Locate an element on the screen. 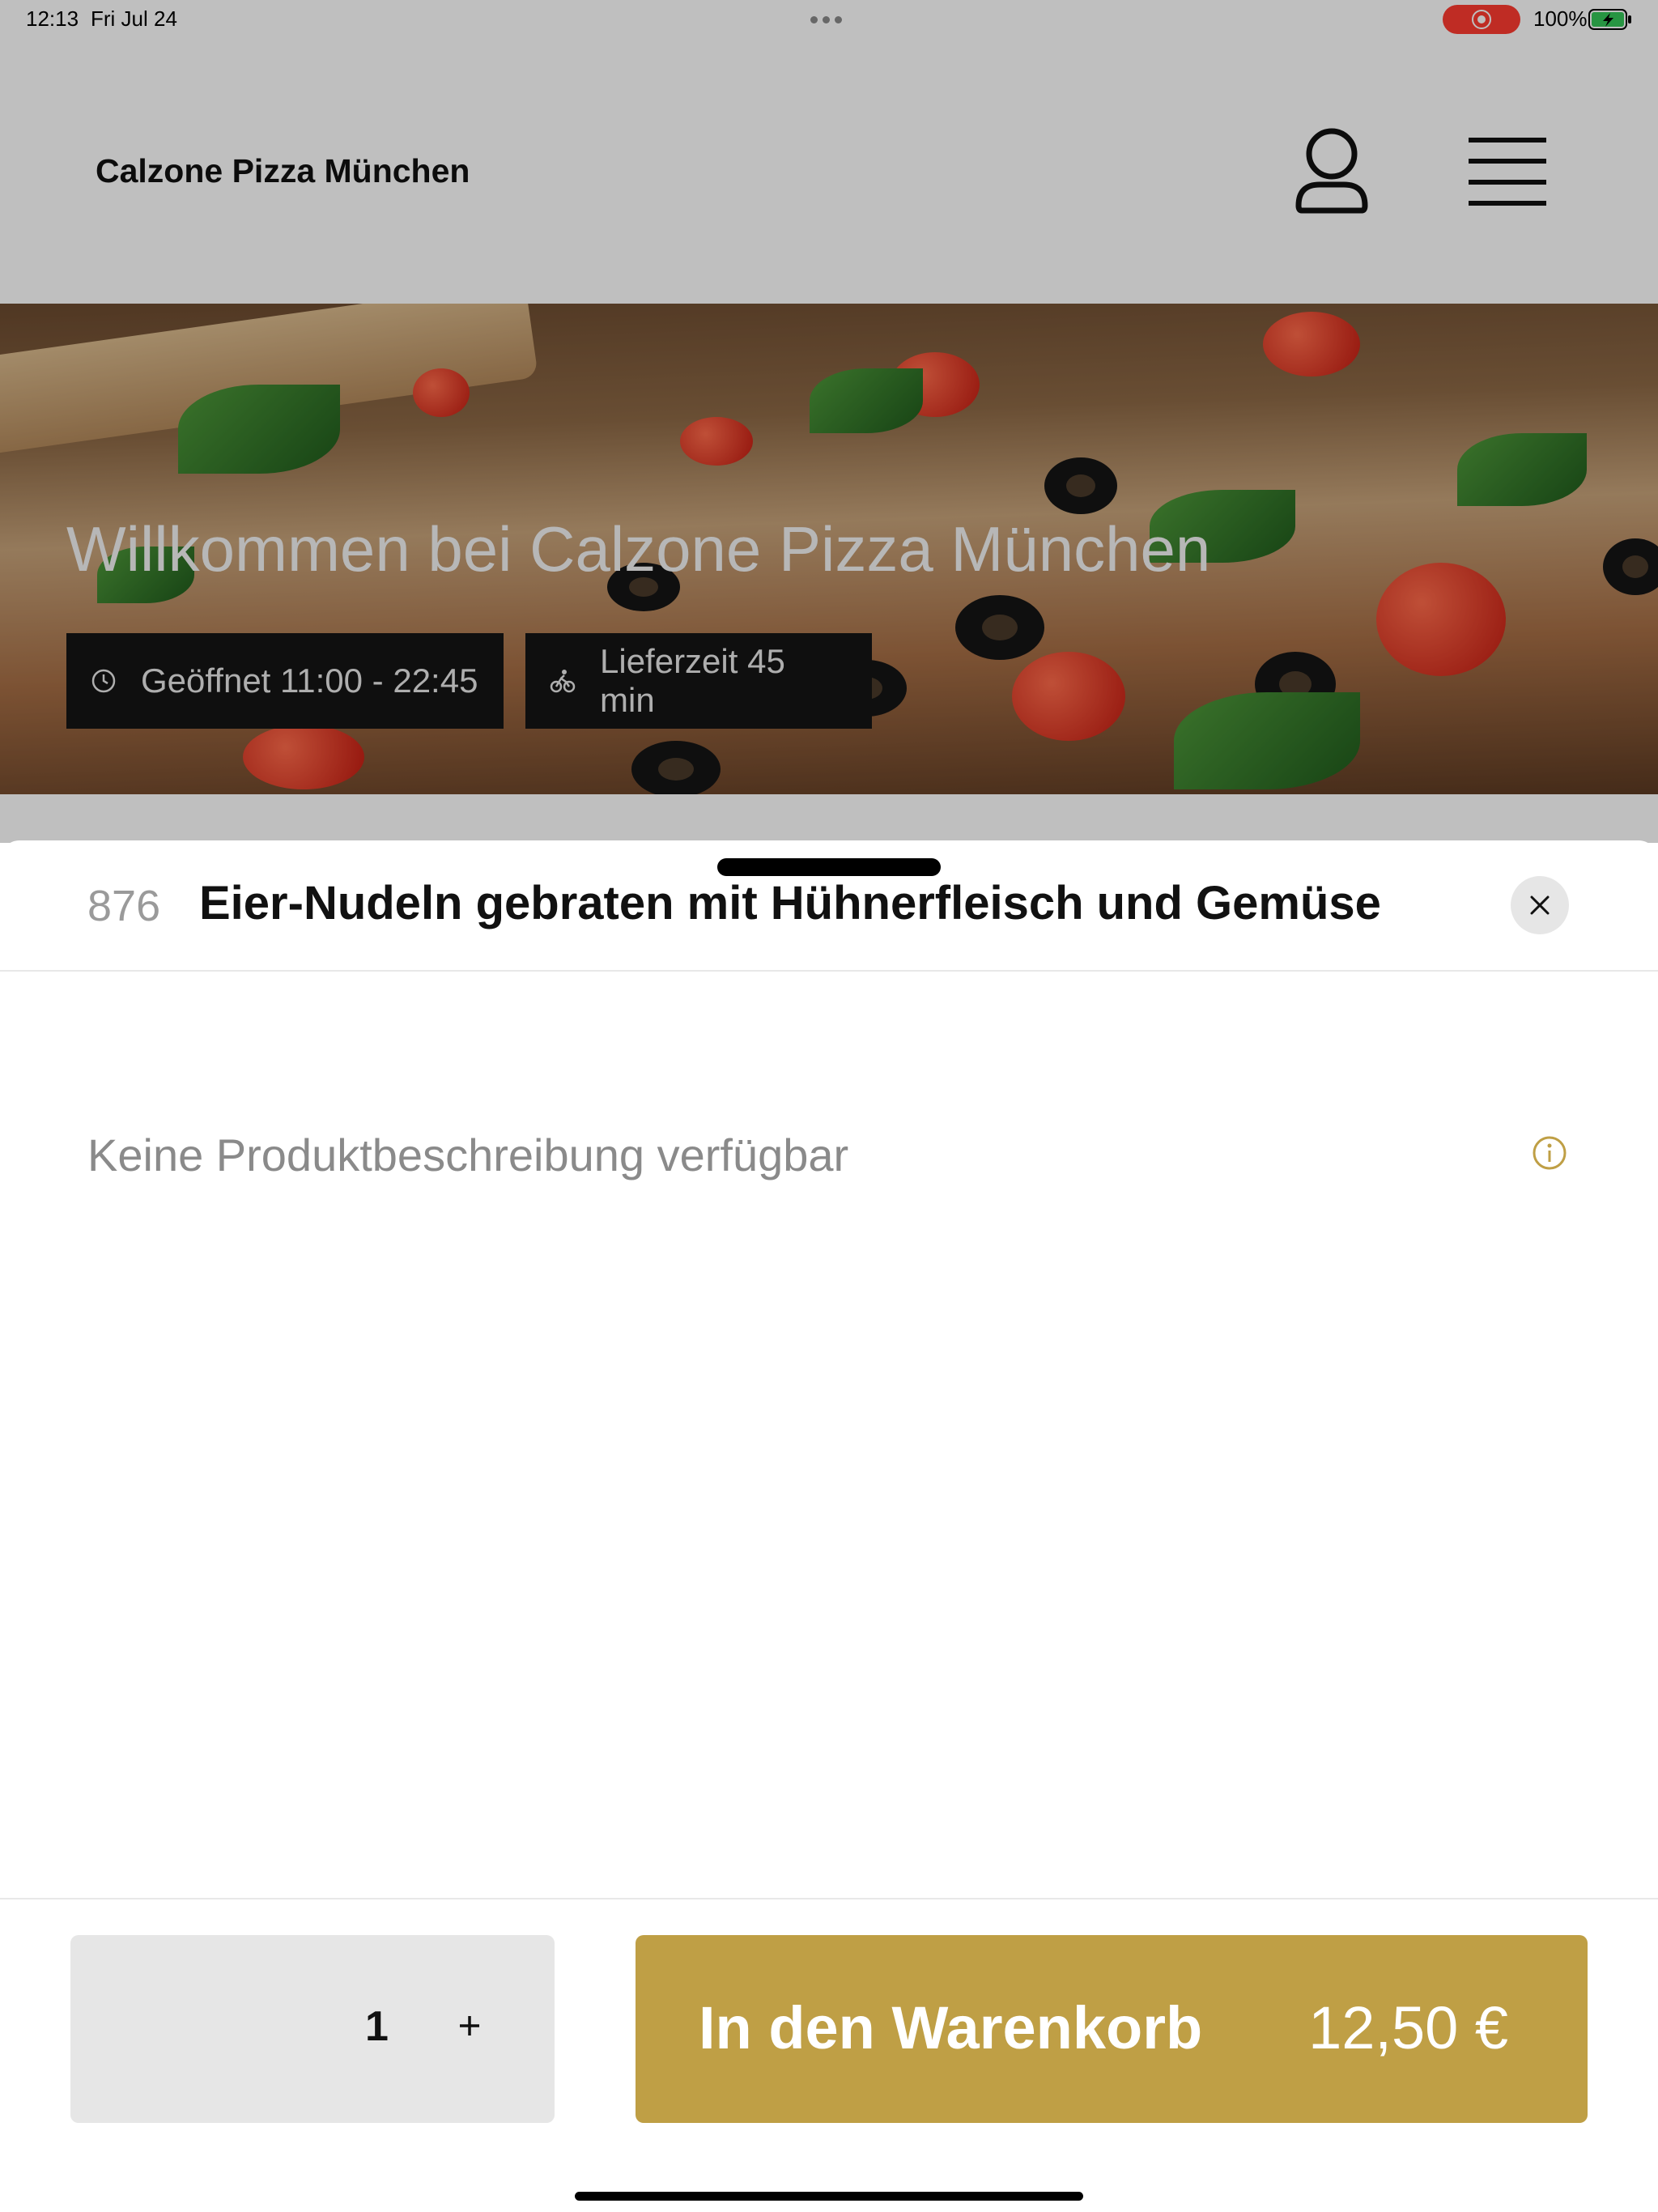 This screenshot has height=2212, width=1658. info-icon is located at coordinates (1549, 1153).